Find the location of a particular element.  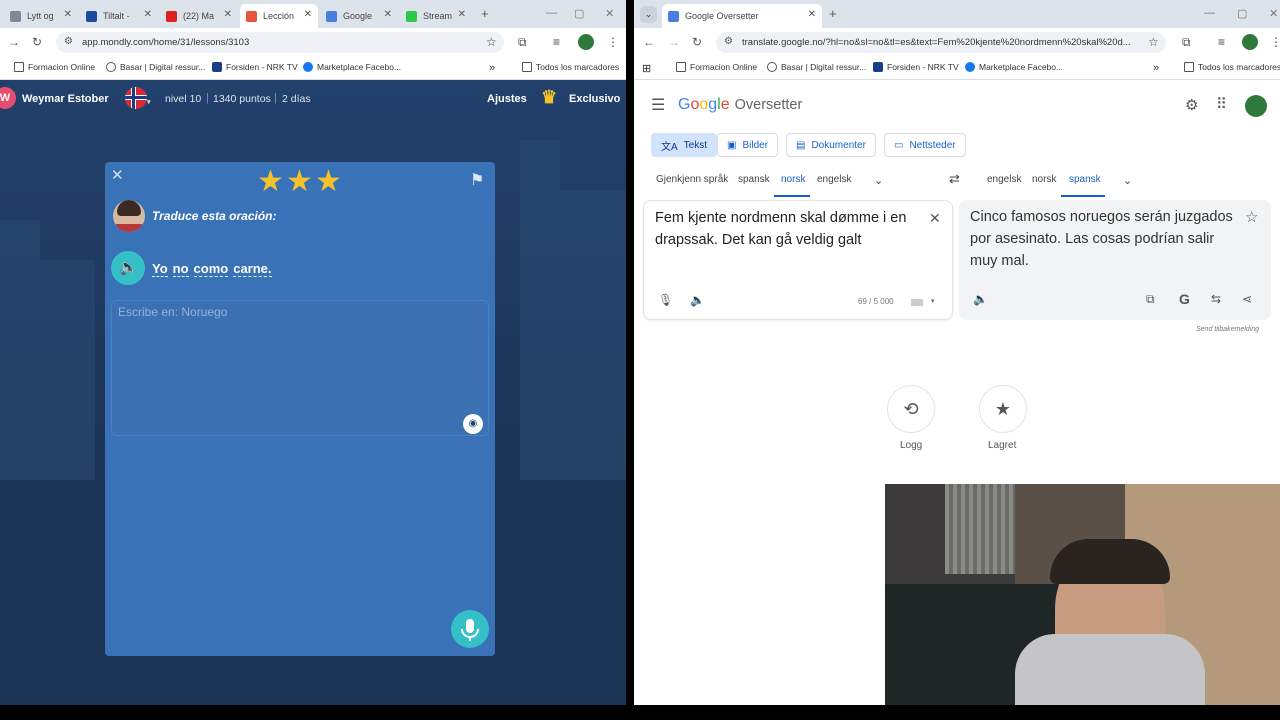

share-icon: ⋖ is located at coordinates (1247, 299).